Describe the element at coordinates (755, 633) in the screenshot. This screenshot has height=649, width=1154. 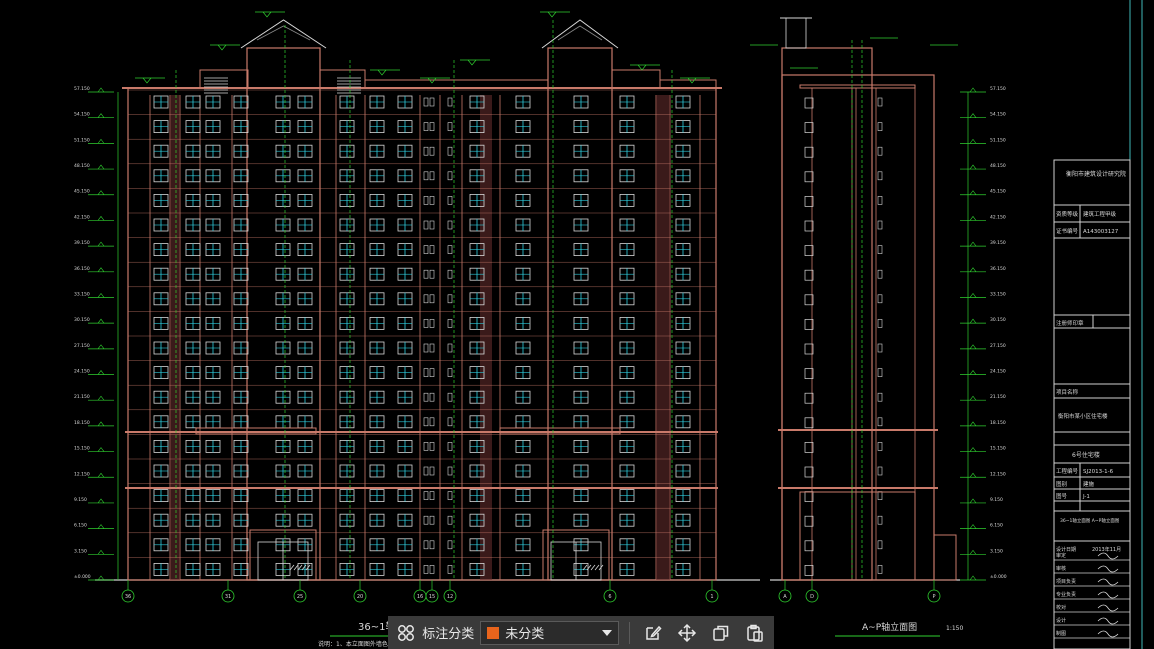
I see `paste-icon` at that location.